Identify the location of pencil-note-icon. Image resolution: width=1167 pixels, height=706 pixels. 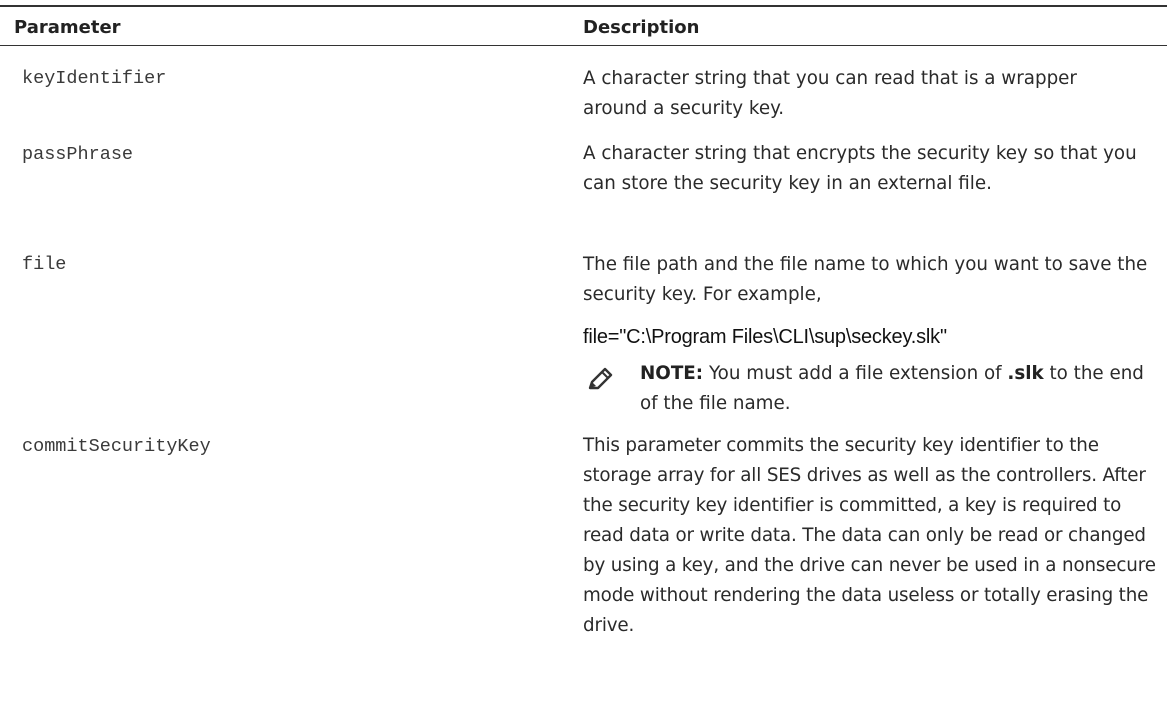
(600, 378).